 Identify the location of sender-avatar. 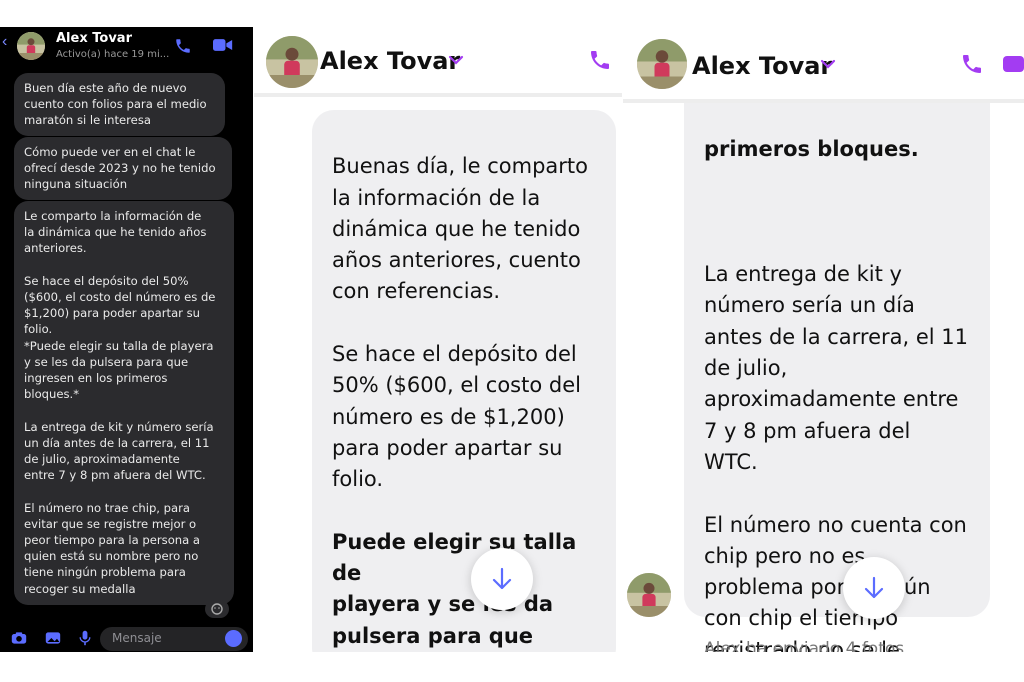
(649, 595).